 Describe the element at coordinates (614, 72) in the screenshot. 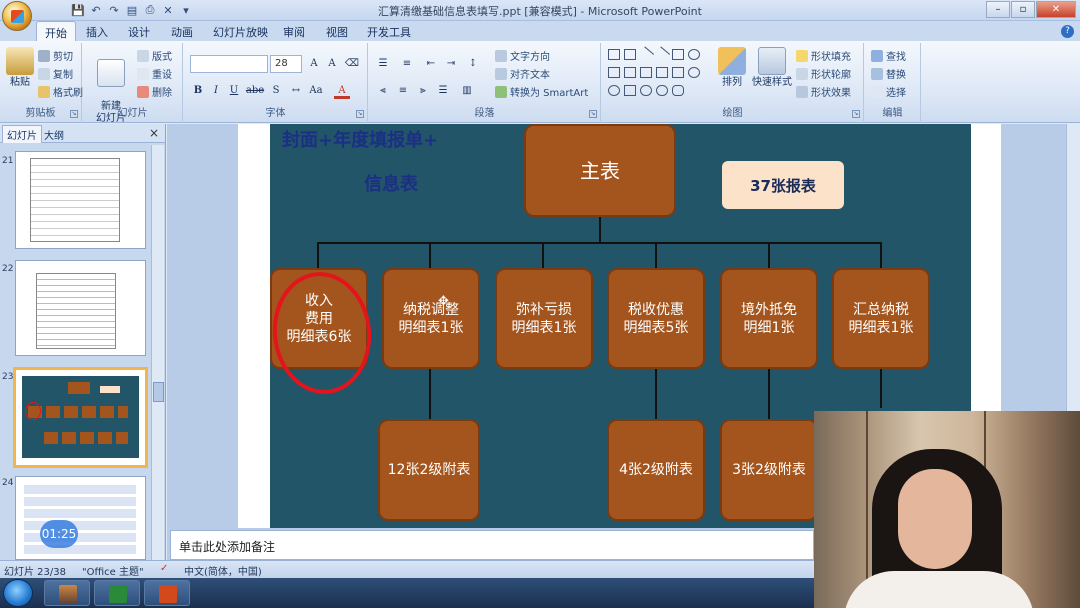

I see `rounded-rect-shape-icon` at that location.